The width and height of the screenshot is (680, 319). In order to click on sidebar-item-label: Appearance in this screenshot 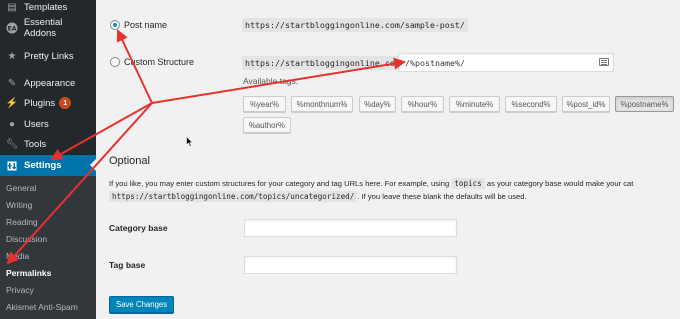, I will do `click(50, 83)`.